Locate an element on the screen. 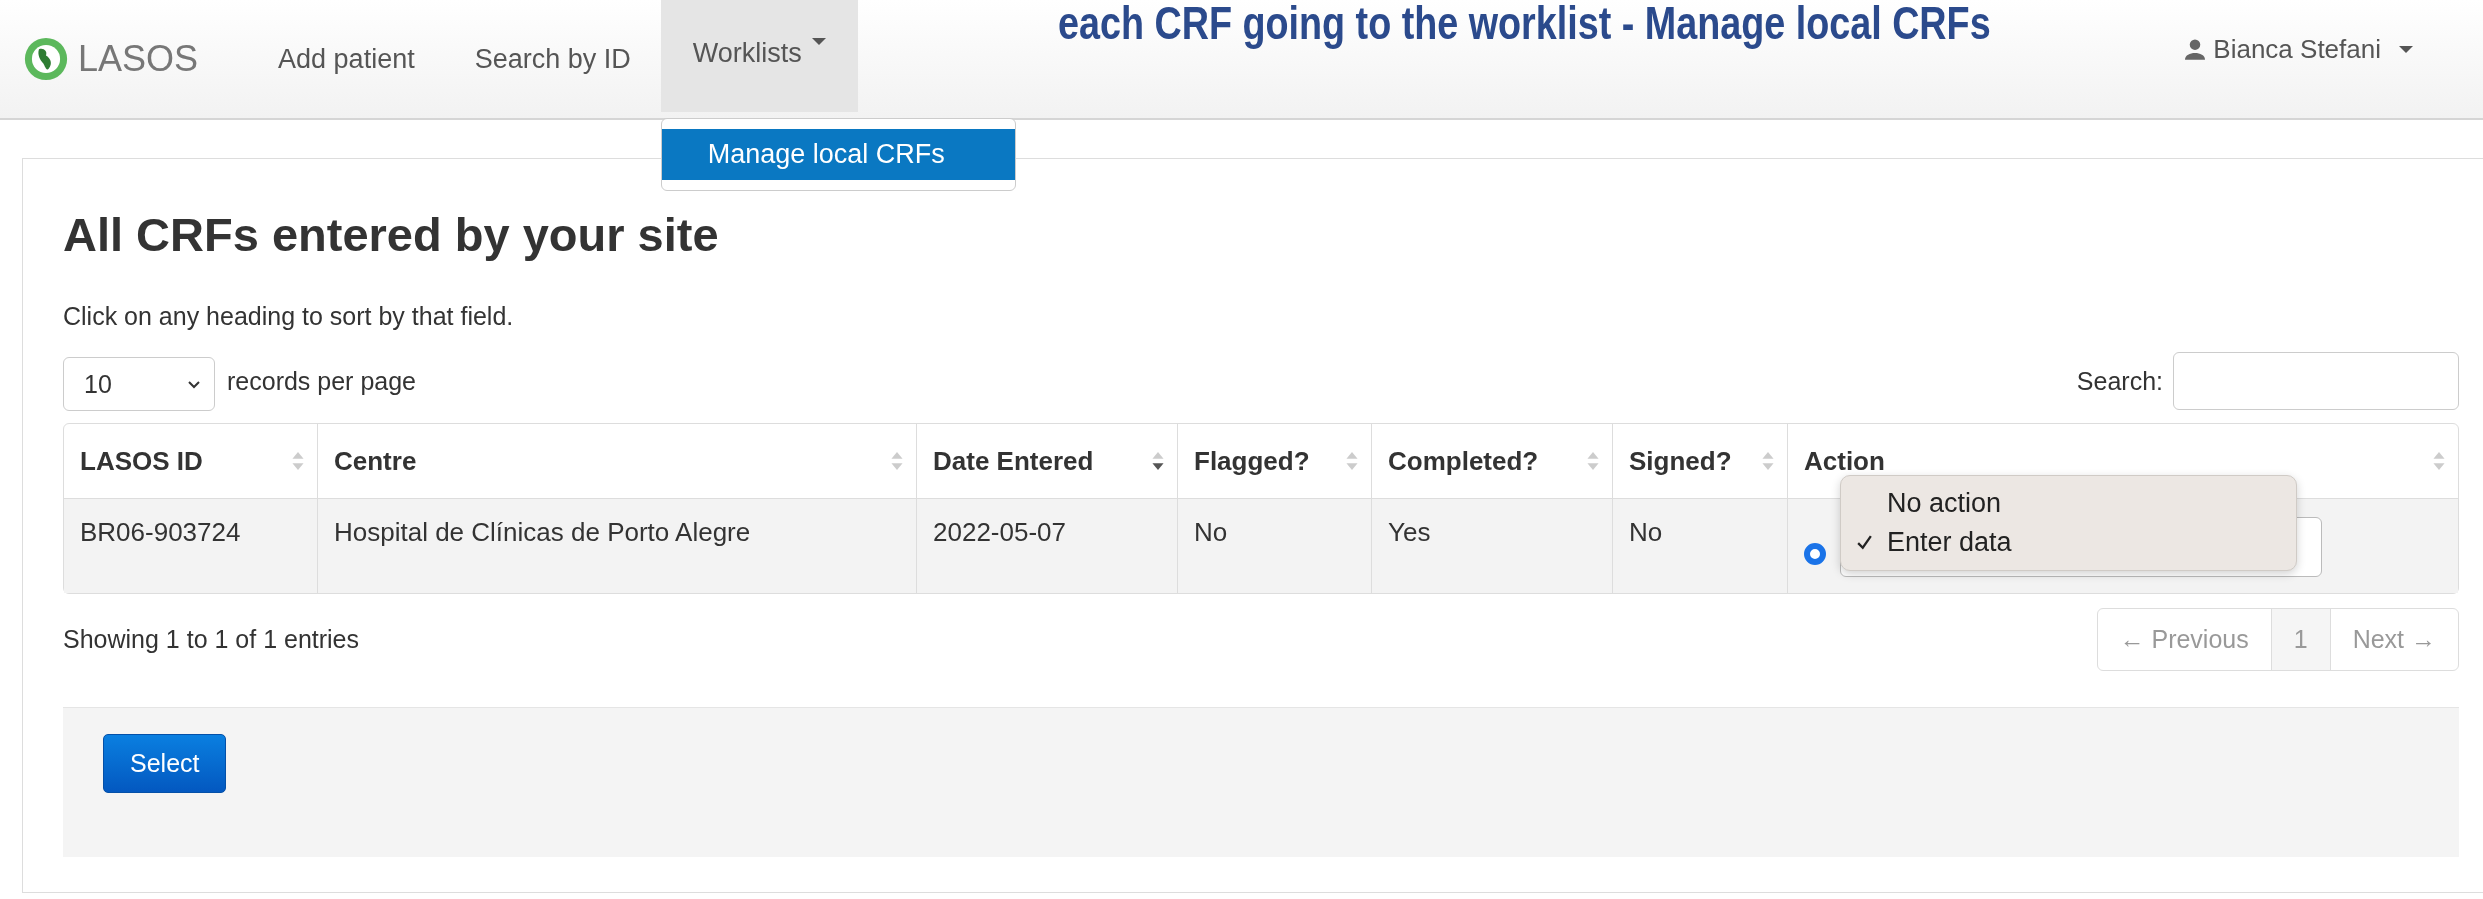 The image size is (2483, 899). nav-link: Add patient is located at coordinates (346, 59).